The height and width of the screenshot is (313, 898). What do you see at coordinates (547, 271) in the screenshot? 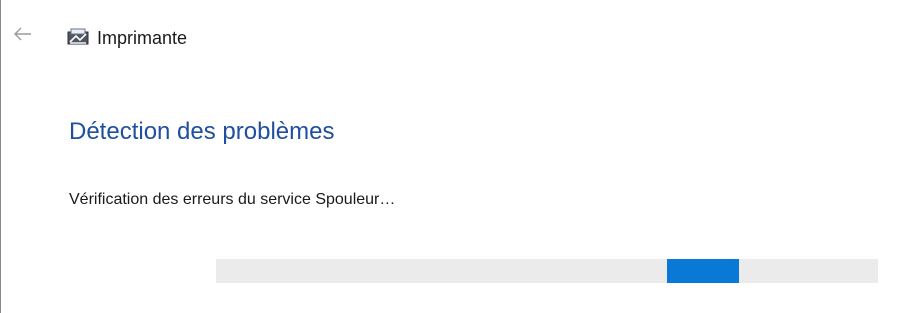
I see `progress-bar` at bounding box center [547, 271].